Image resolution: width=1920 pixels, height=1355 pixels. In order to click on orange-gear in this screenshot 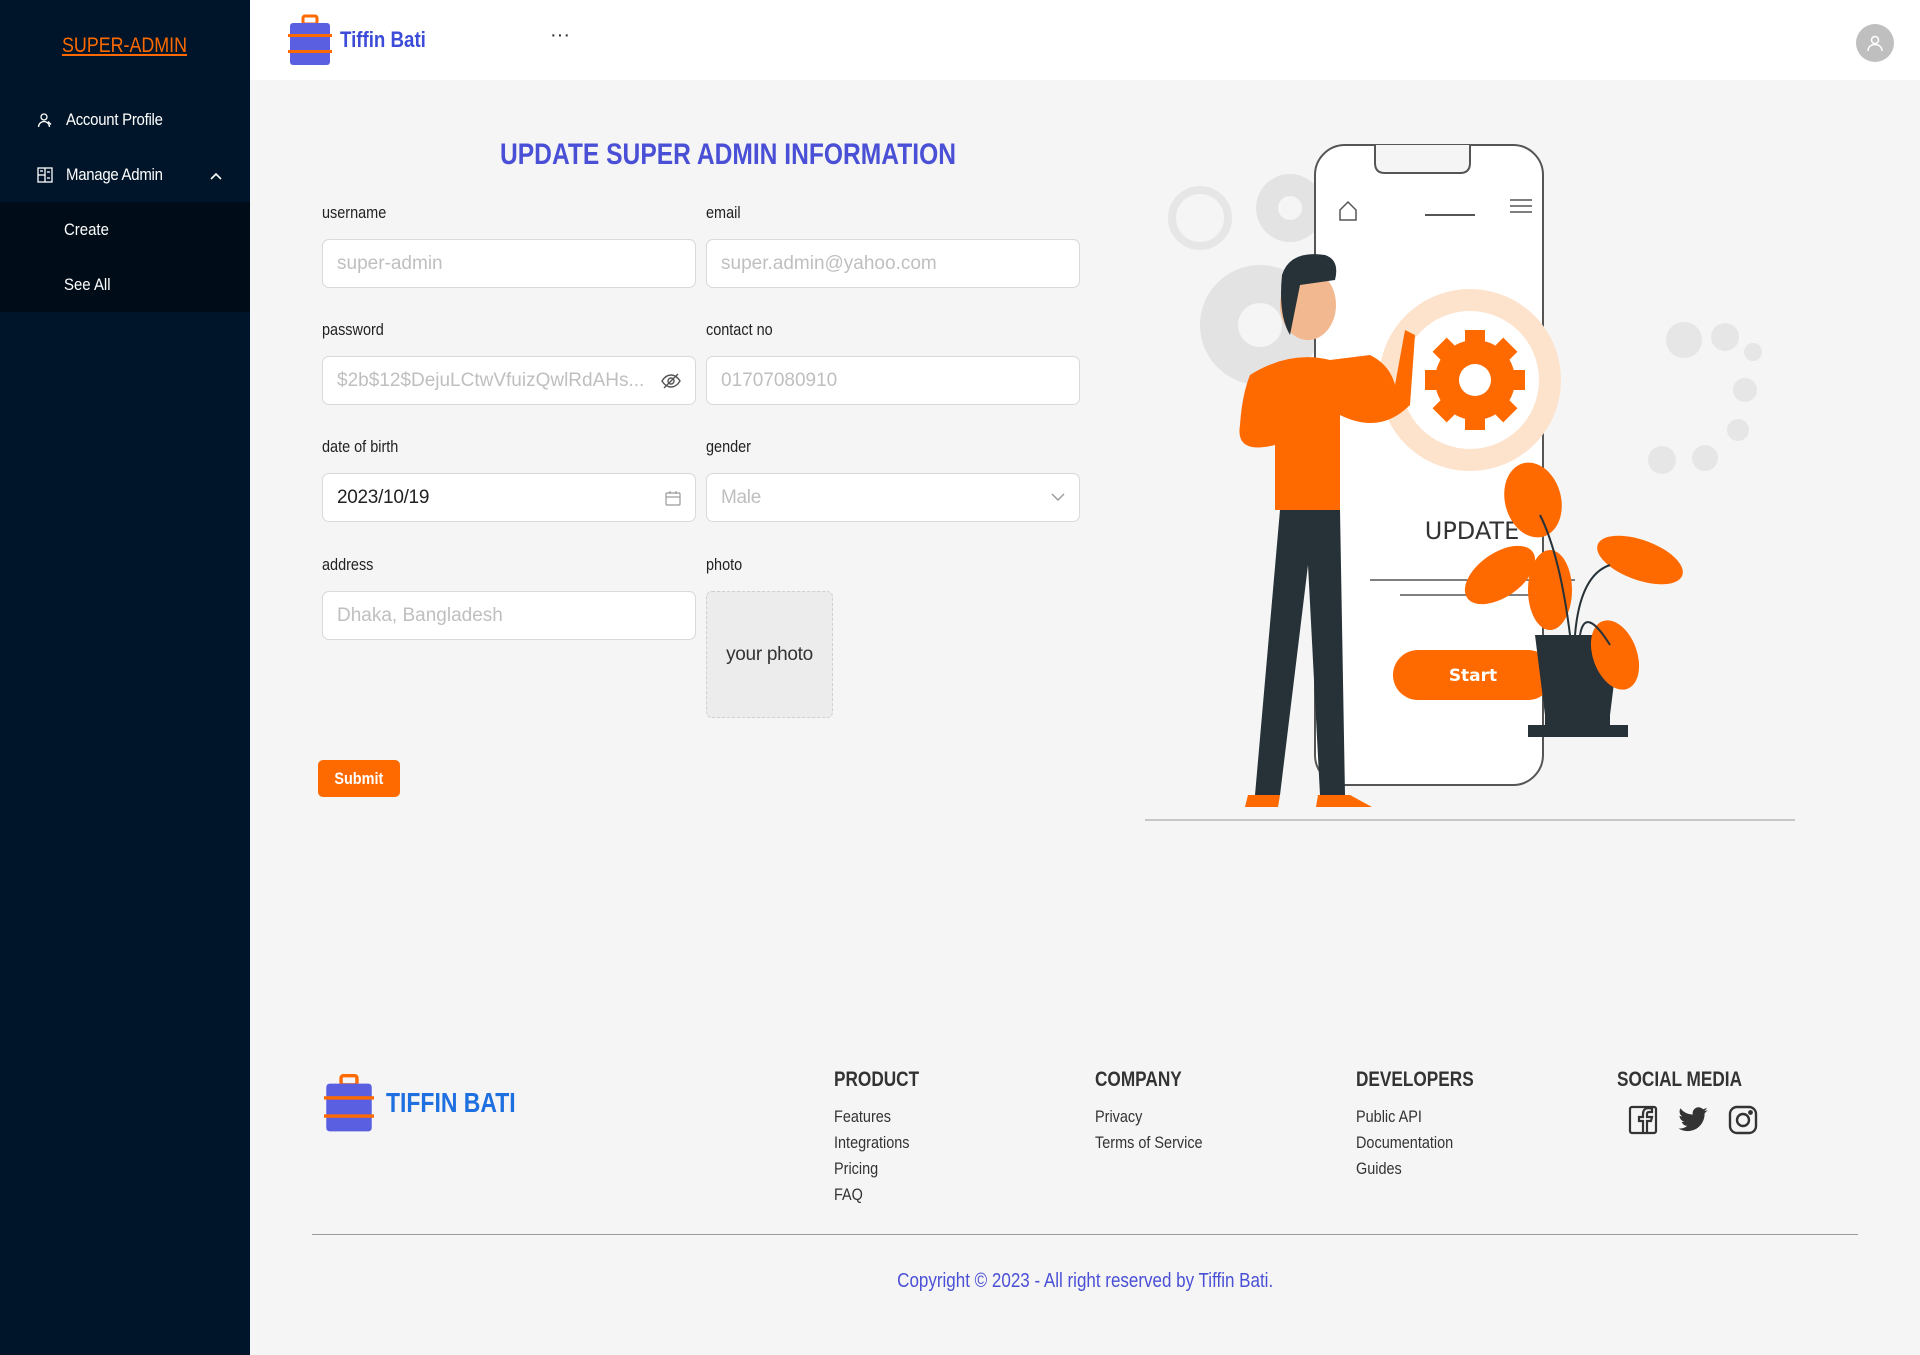, I will do `click(1475, 380)`.